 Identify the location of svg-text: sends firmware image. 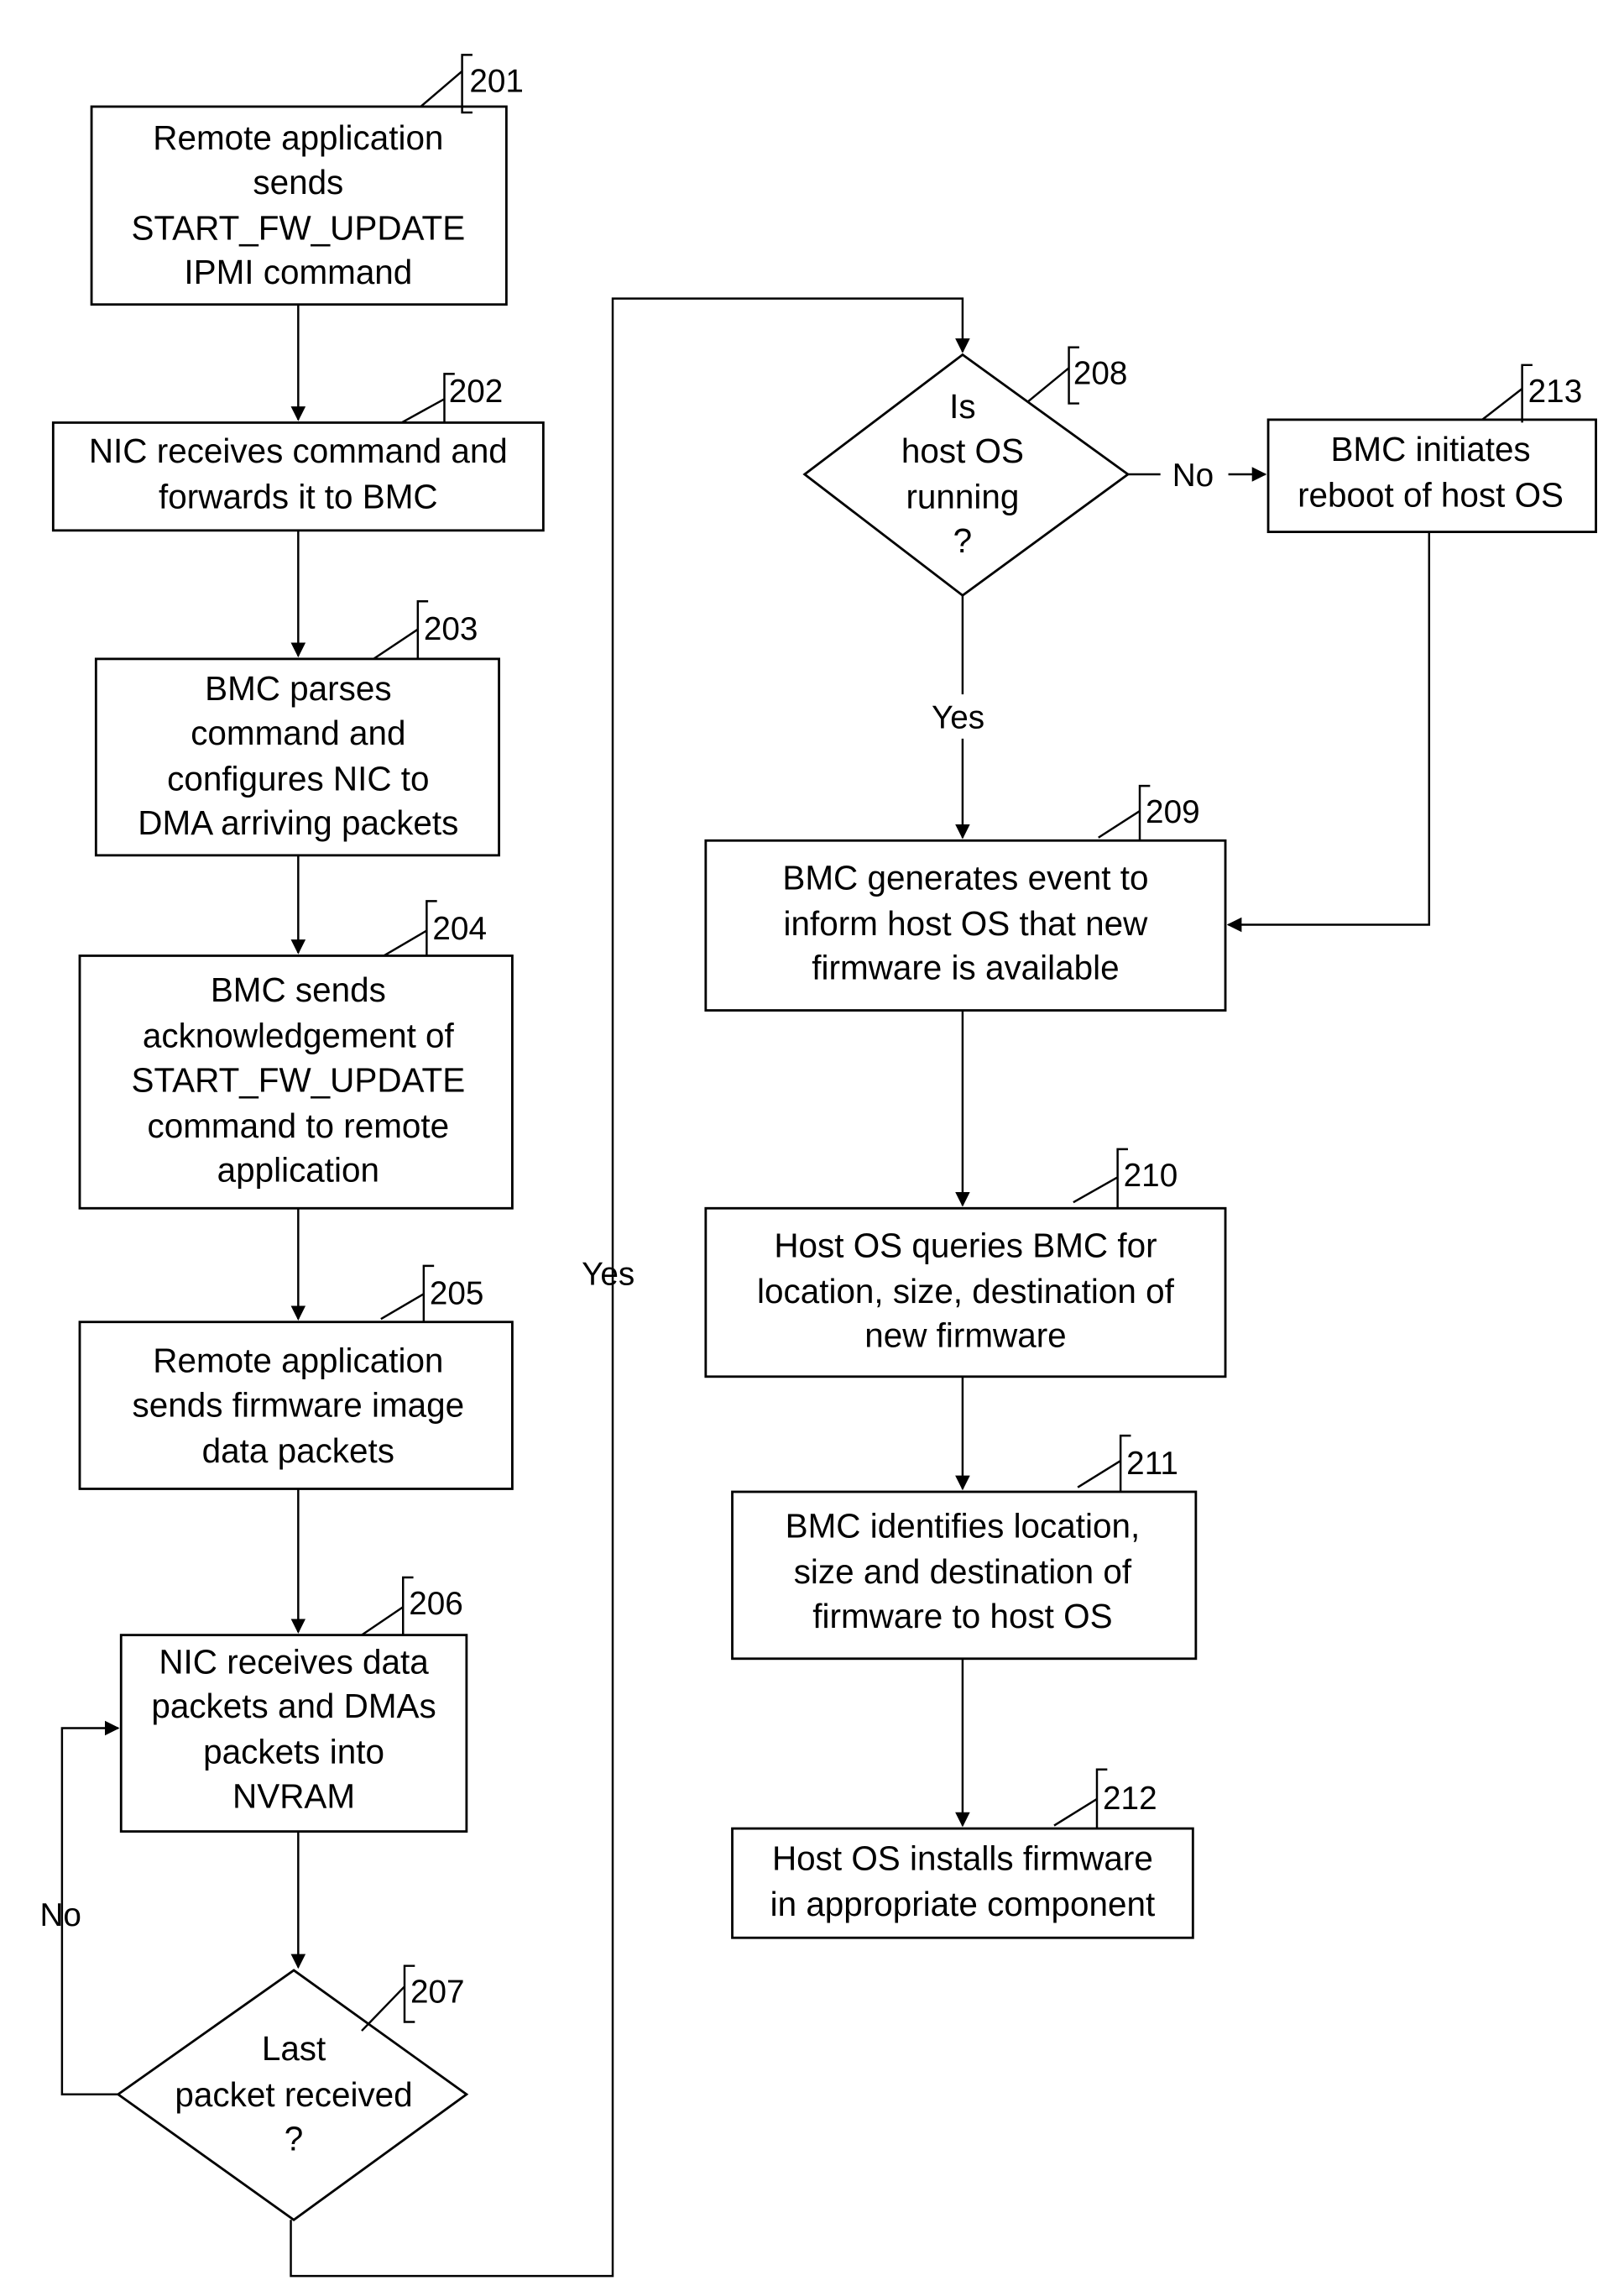
(299, 1404).